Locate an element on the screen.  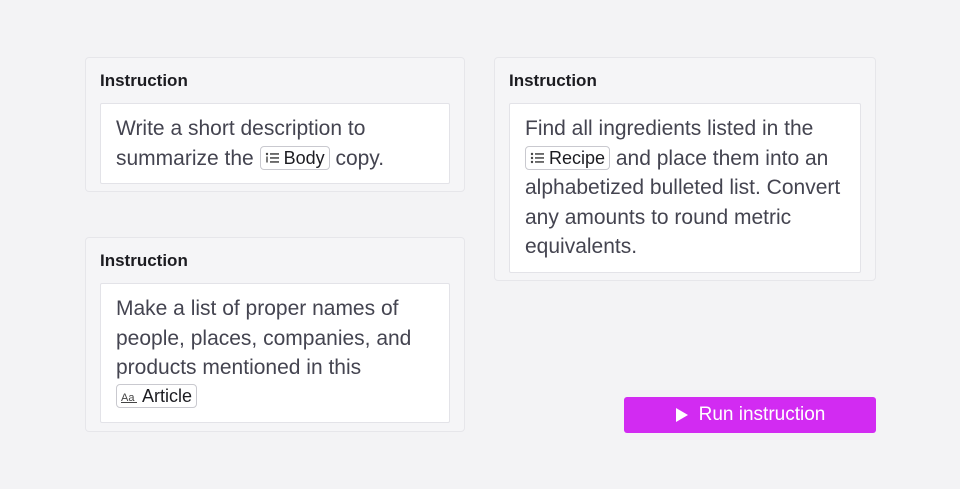
svg-text: Aa is located at coordinates (128, 397).